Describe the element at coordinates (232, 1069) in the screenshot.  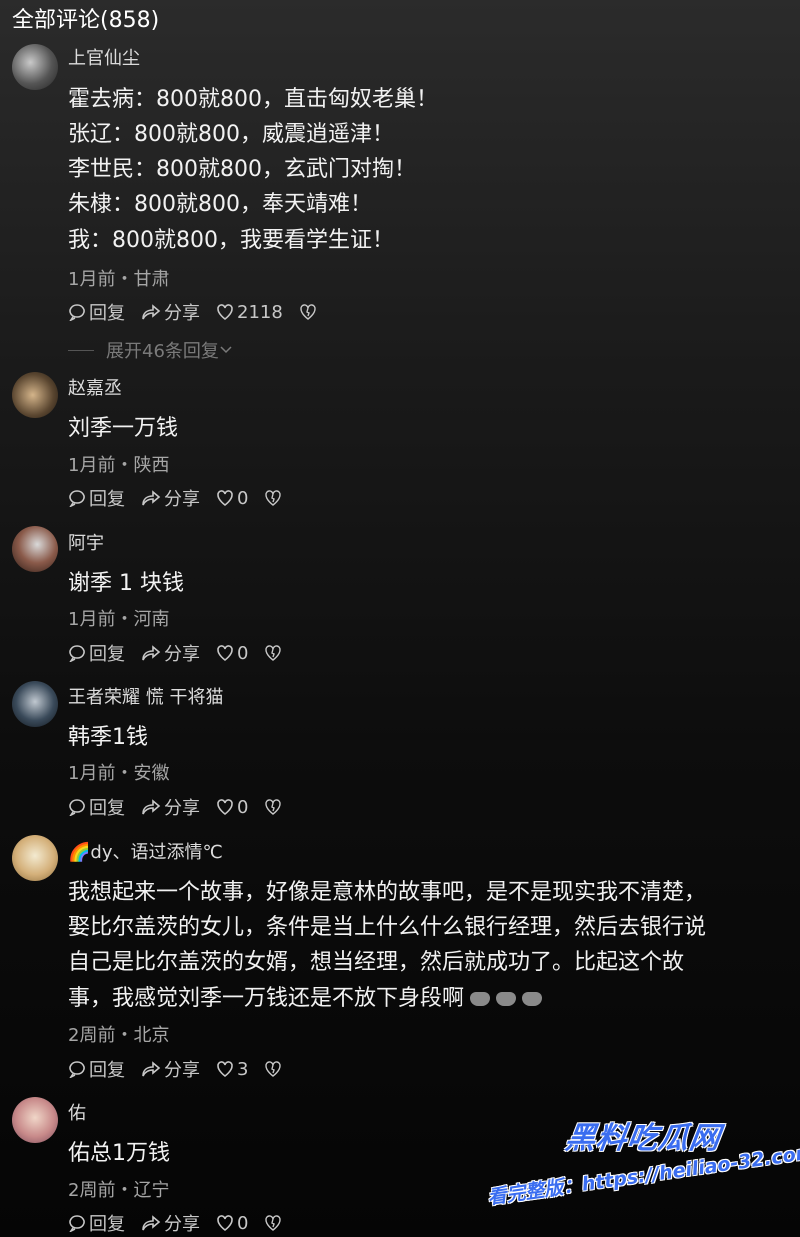
I see `like-button: 3` at that location.